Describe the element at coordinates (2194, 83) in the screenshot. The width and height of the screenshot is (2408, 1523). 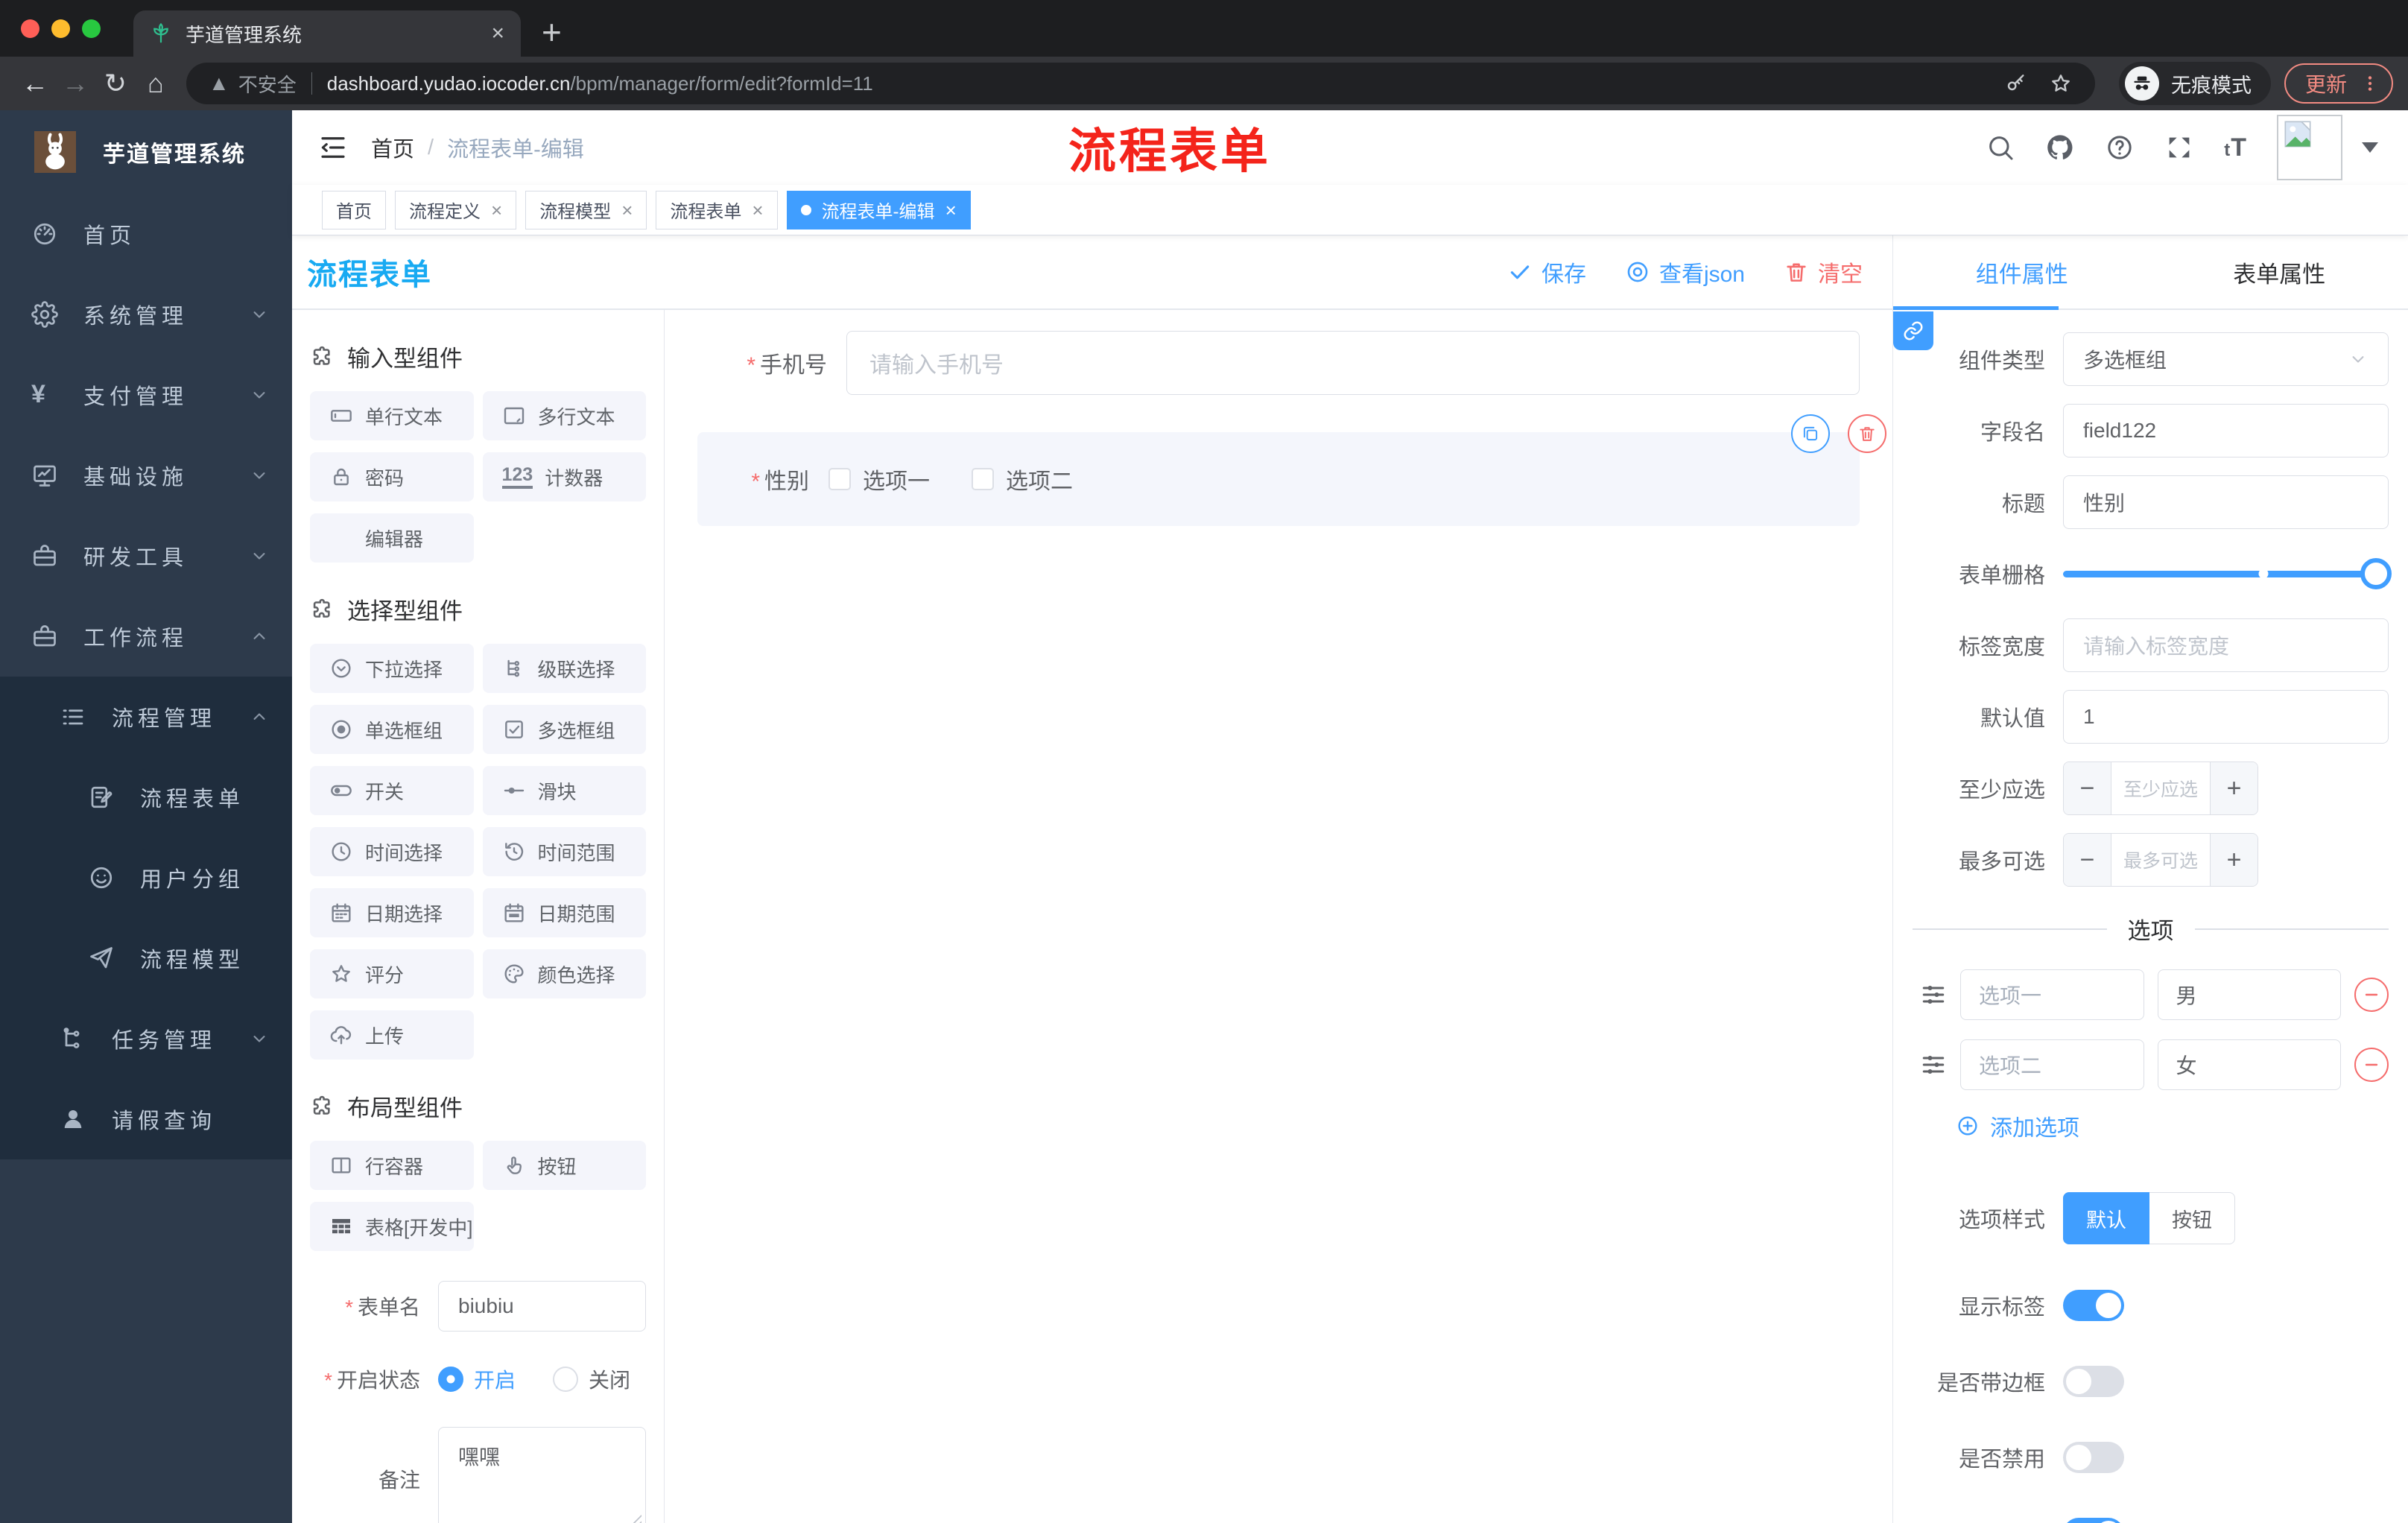
I see `incognito-chip: 无痕模式` at that location.